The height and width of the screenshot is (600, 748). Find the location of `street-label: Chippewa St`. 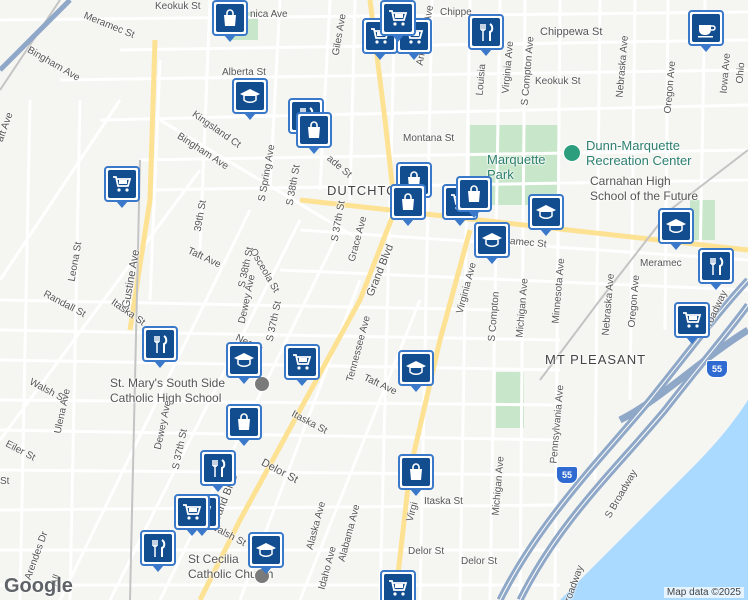

street-label: Chippewa St is located at coordinates (571, 32).